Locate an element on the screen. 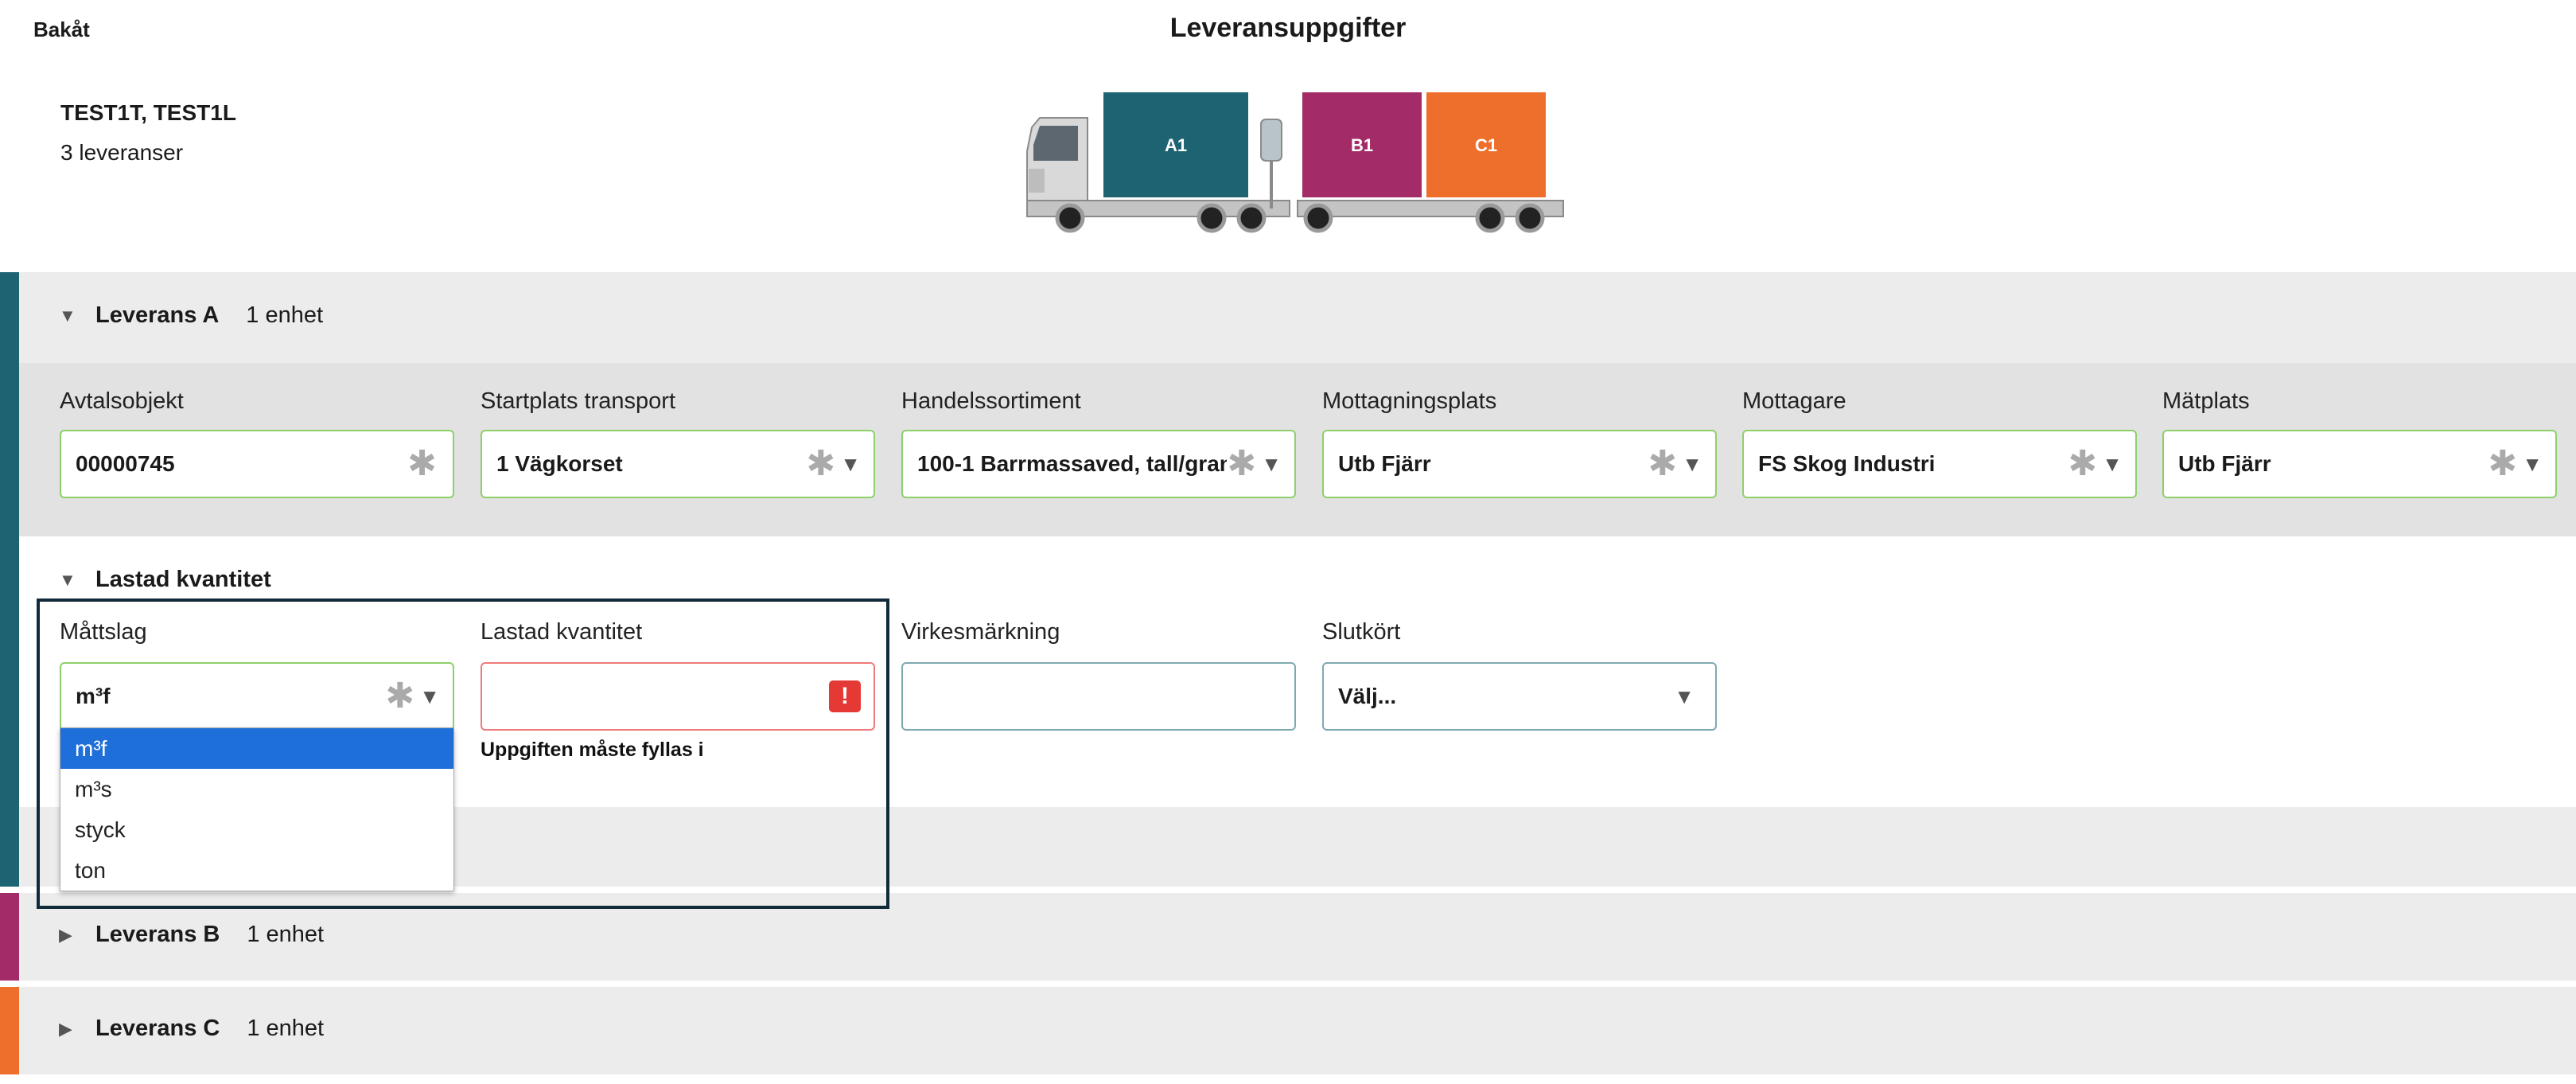 The height and width of the screenshot is (1084, 2576). avtalsobjekt-label: Avtalsobjekt is located at coordinates (122, 401).